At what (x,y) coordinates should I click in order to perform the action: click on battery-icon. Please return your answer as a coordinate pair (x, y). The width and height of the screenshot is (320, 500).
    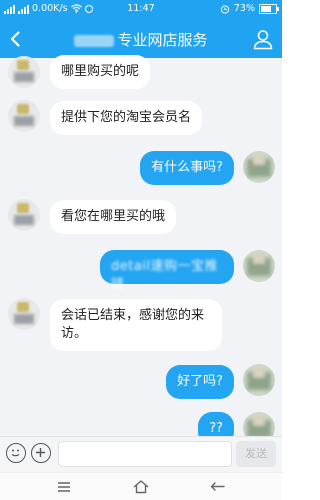
    Looking at the image, I should click on (269, 8).